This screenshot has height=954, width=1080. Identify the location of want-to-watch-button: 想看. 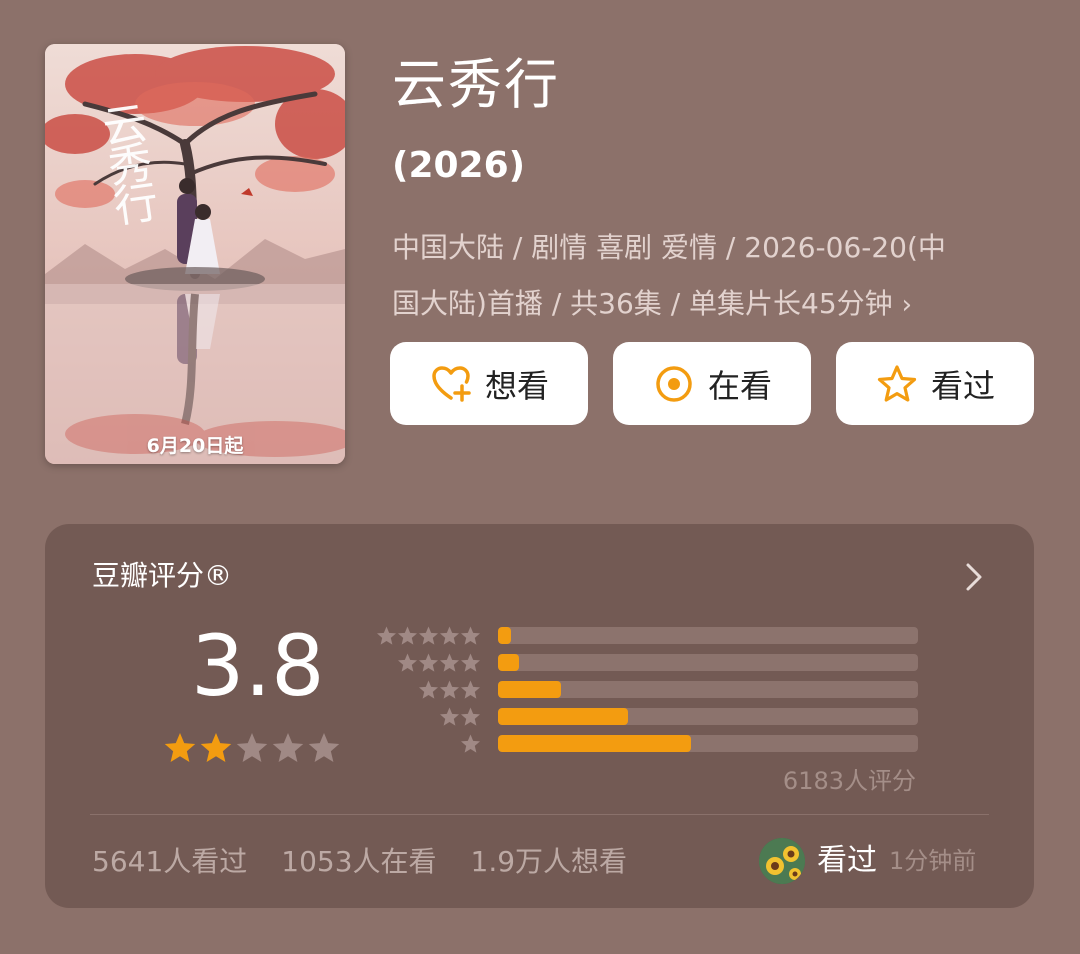
(489, 383).